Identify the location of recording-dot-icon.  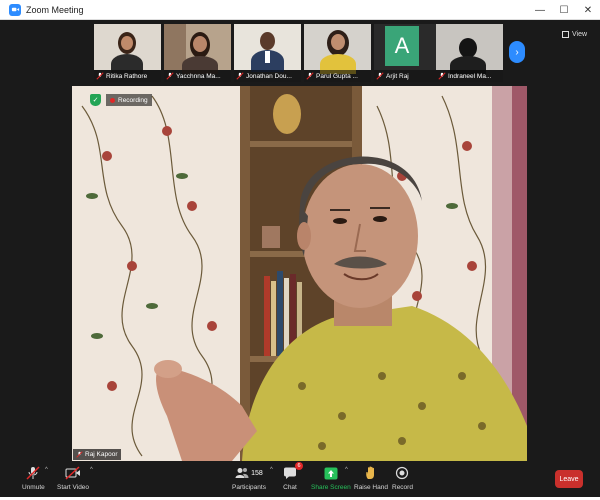
(112, 100).